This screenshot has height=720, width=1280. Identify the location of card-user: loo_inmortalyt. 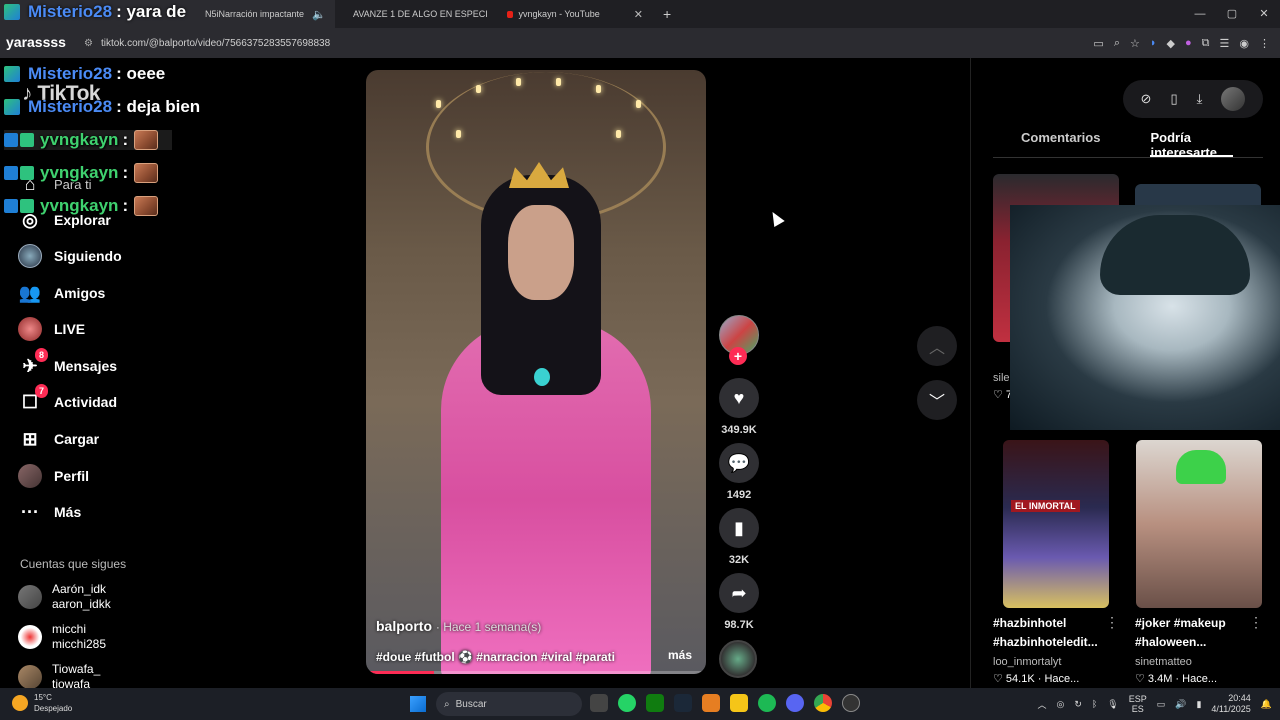
(1027, 662).